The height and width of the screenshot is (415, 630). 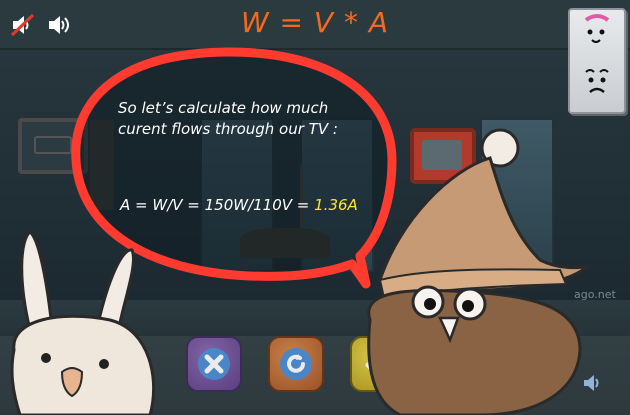 I want to click on replay-icon, so click(x=296, y=364).